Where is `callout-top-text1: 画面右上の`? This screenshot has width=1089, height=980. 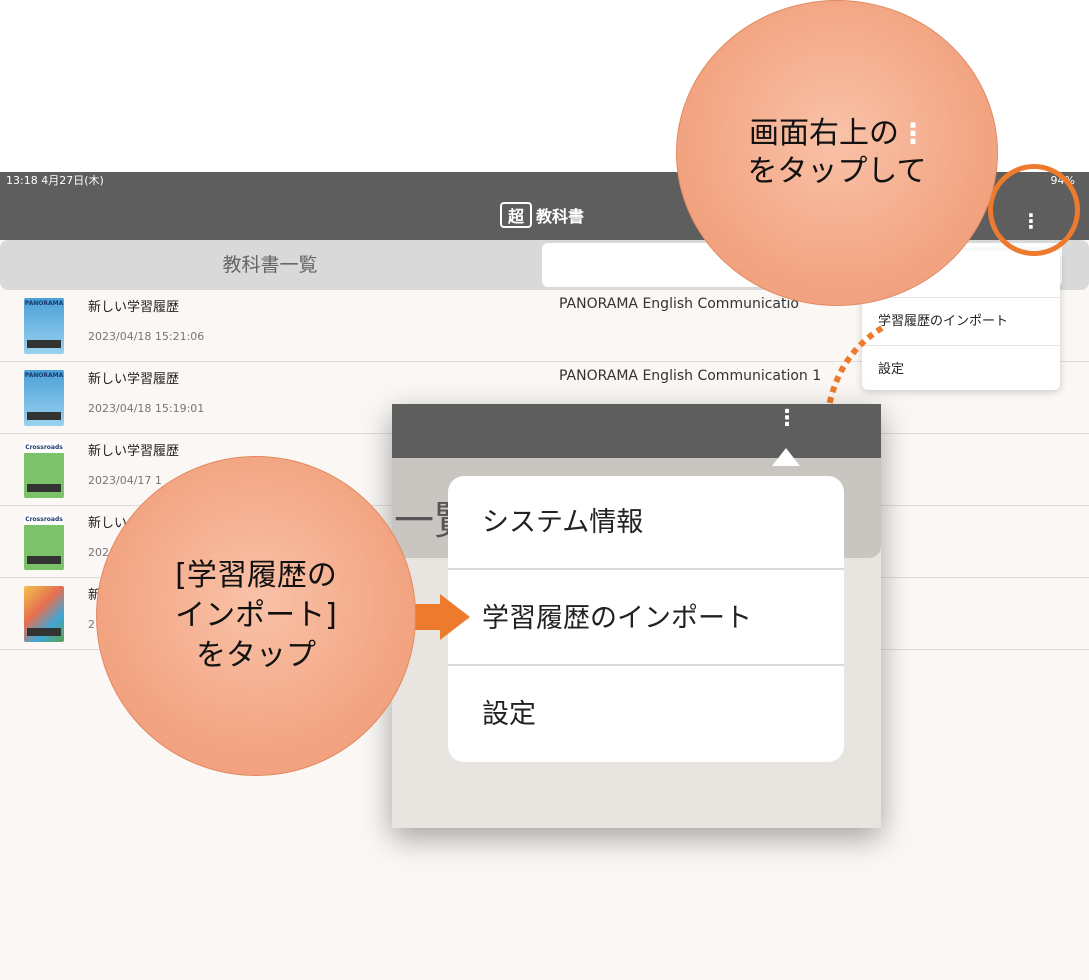 callout-top-text1: 画面右上の is located at coordinates (824, 133).